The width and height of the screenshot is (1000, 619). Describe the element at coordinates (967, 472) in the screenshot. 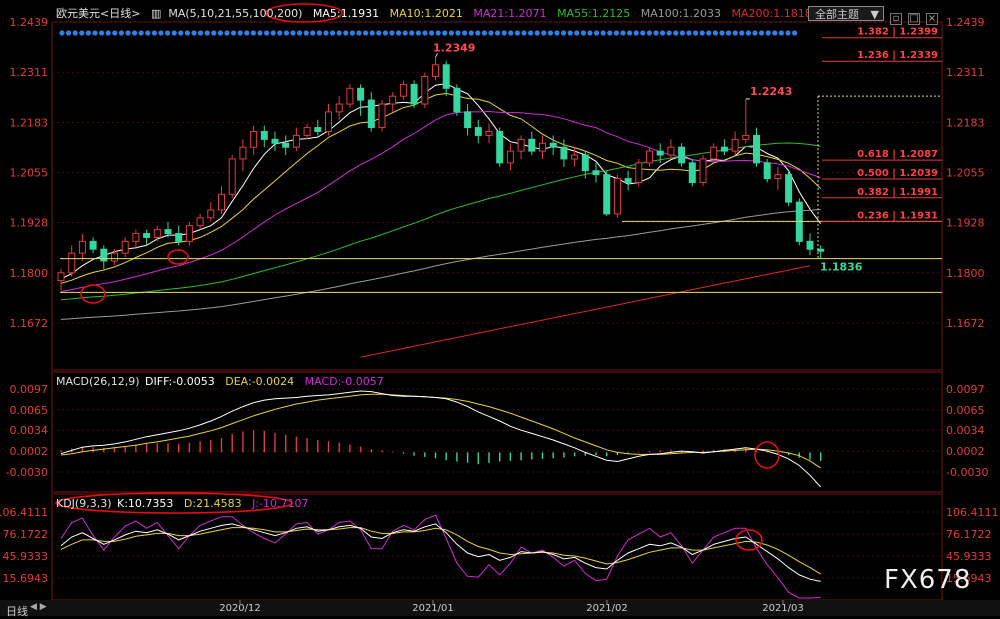

I see `macd-y-tick-right: -0.0030` at that location.